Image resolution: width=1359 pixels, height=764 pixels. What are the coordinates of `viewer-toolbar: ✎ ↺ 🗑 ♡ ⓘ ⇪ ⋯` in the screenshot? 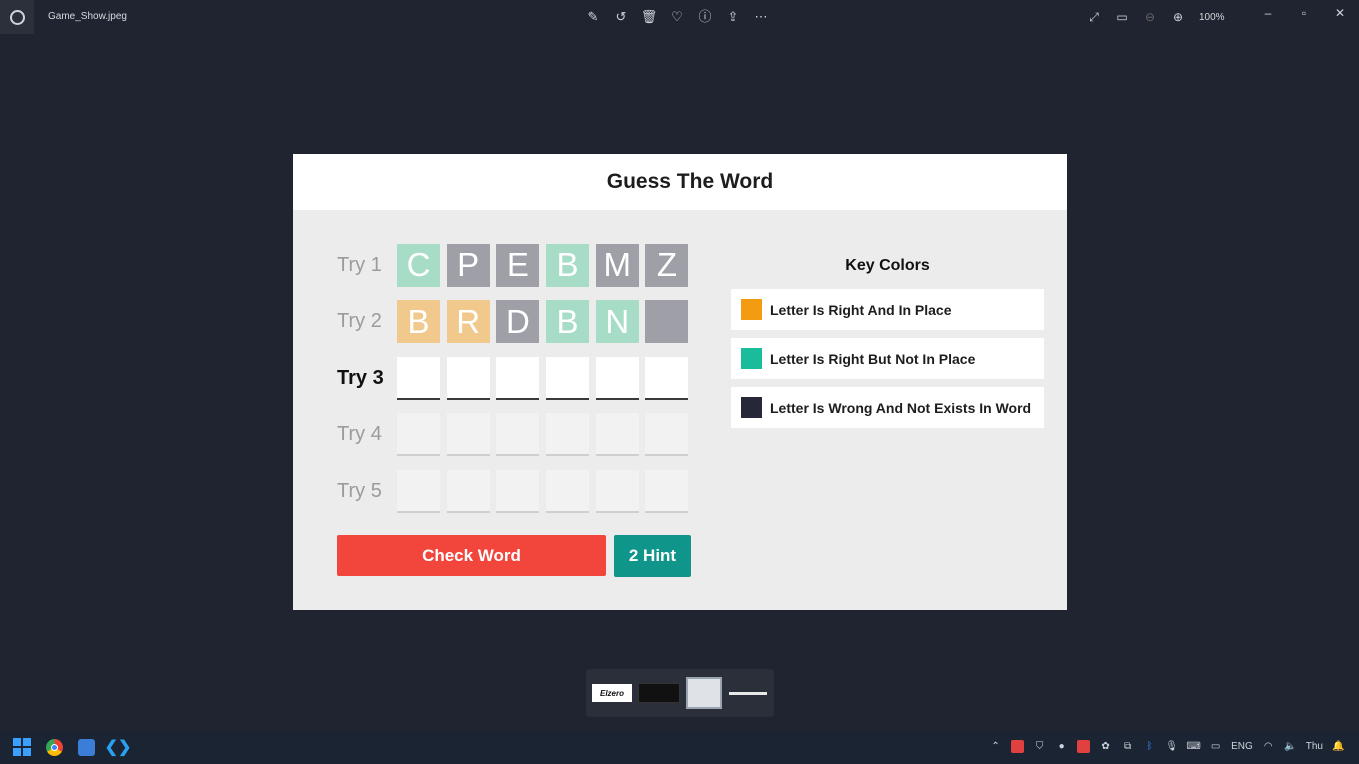 It's located at (677, 17).